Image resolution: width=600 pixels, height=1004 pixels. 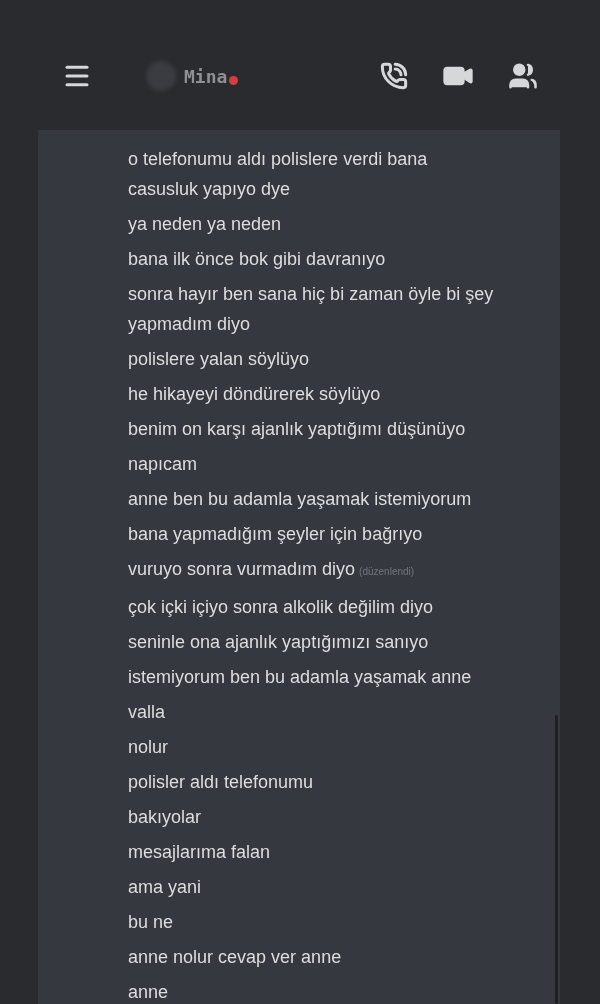 I want to click on message-text: anne nolur cevap ver anne, so click(x=235, y=957).